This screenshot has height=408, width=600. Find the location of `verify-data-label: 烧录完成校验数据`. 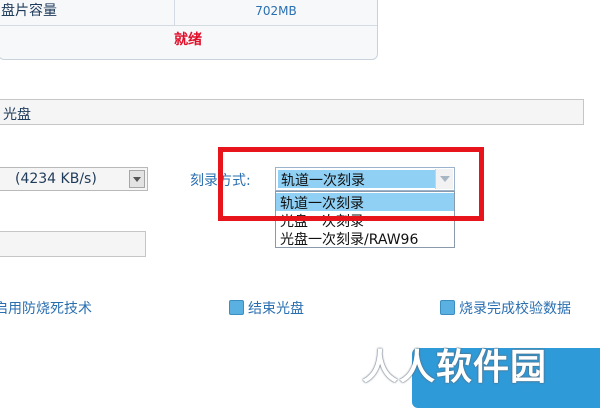

verify-data-label: 烧录完成校验数据 is located at coordinates (515, 309).